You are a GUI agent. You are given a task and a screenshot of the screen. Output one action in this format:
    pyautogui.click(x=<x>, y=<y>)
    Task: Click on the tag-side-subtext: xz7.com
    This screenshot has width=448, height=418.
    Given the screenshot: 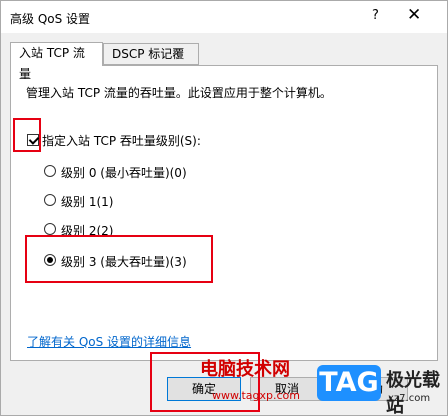 What is the action you would take?
    pyautogui.click(x=409, y=398)
    